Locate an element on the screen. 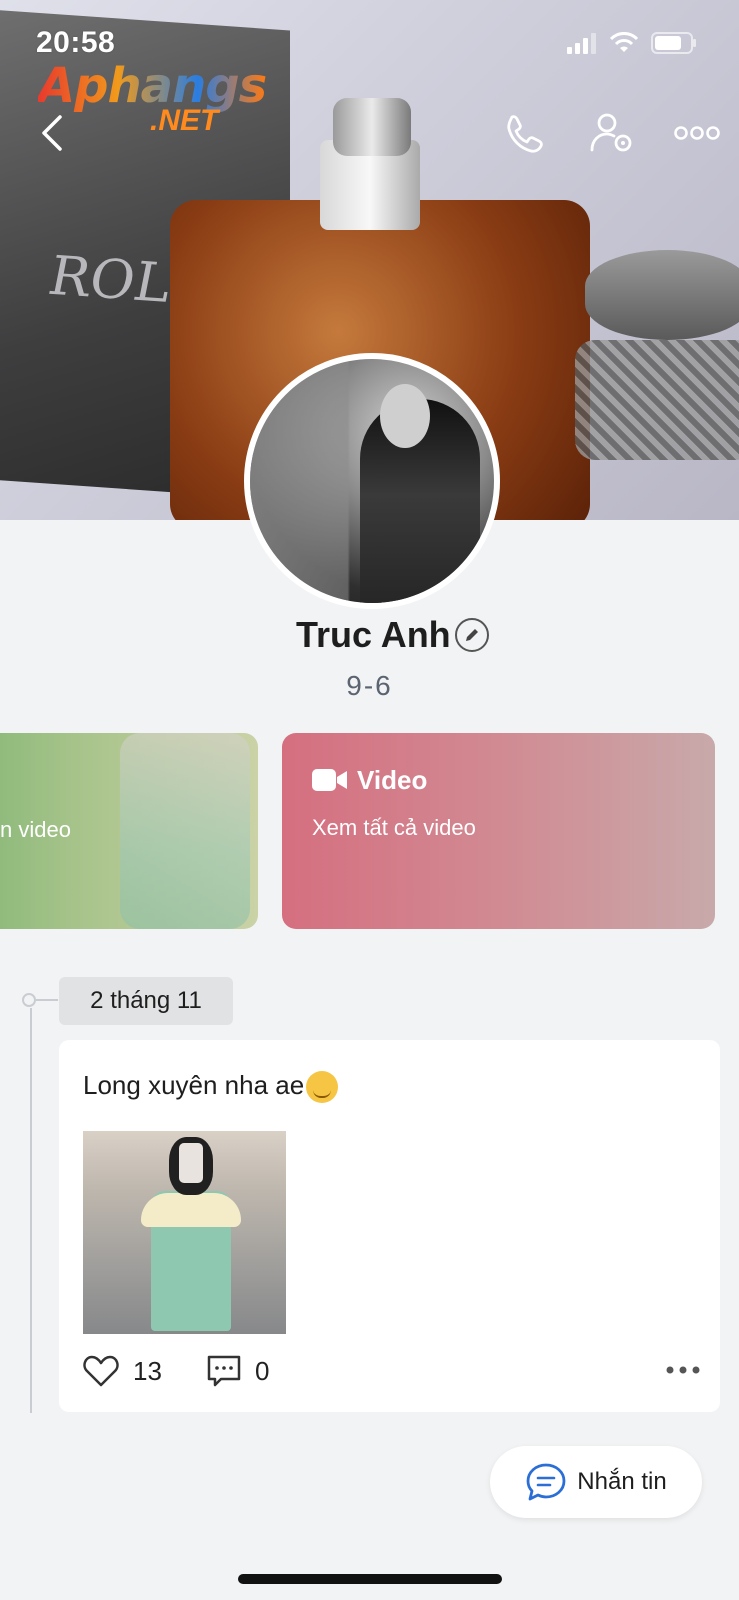 The width and height of the screenshot is (739, 1600). signal-icon is located at coordinates (581, 43).